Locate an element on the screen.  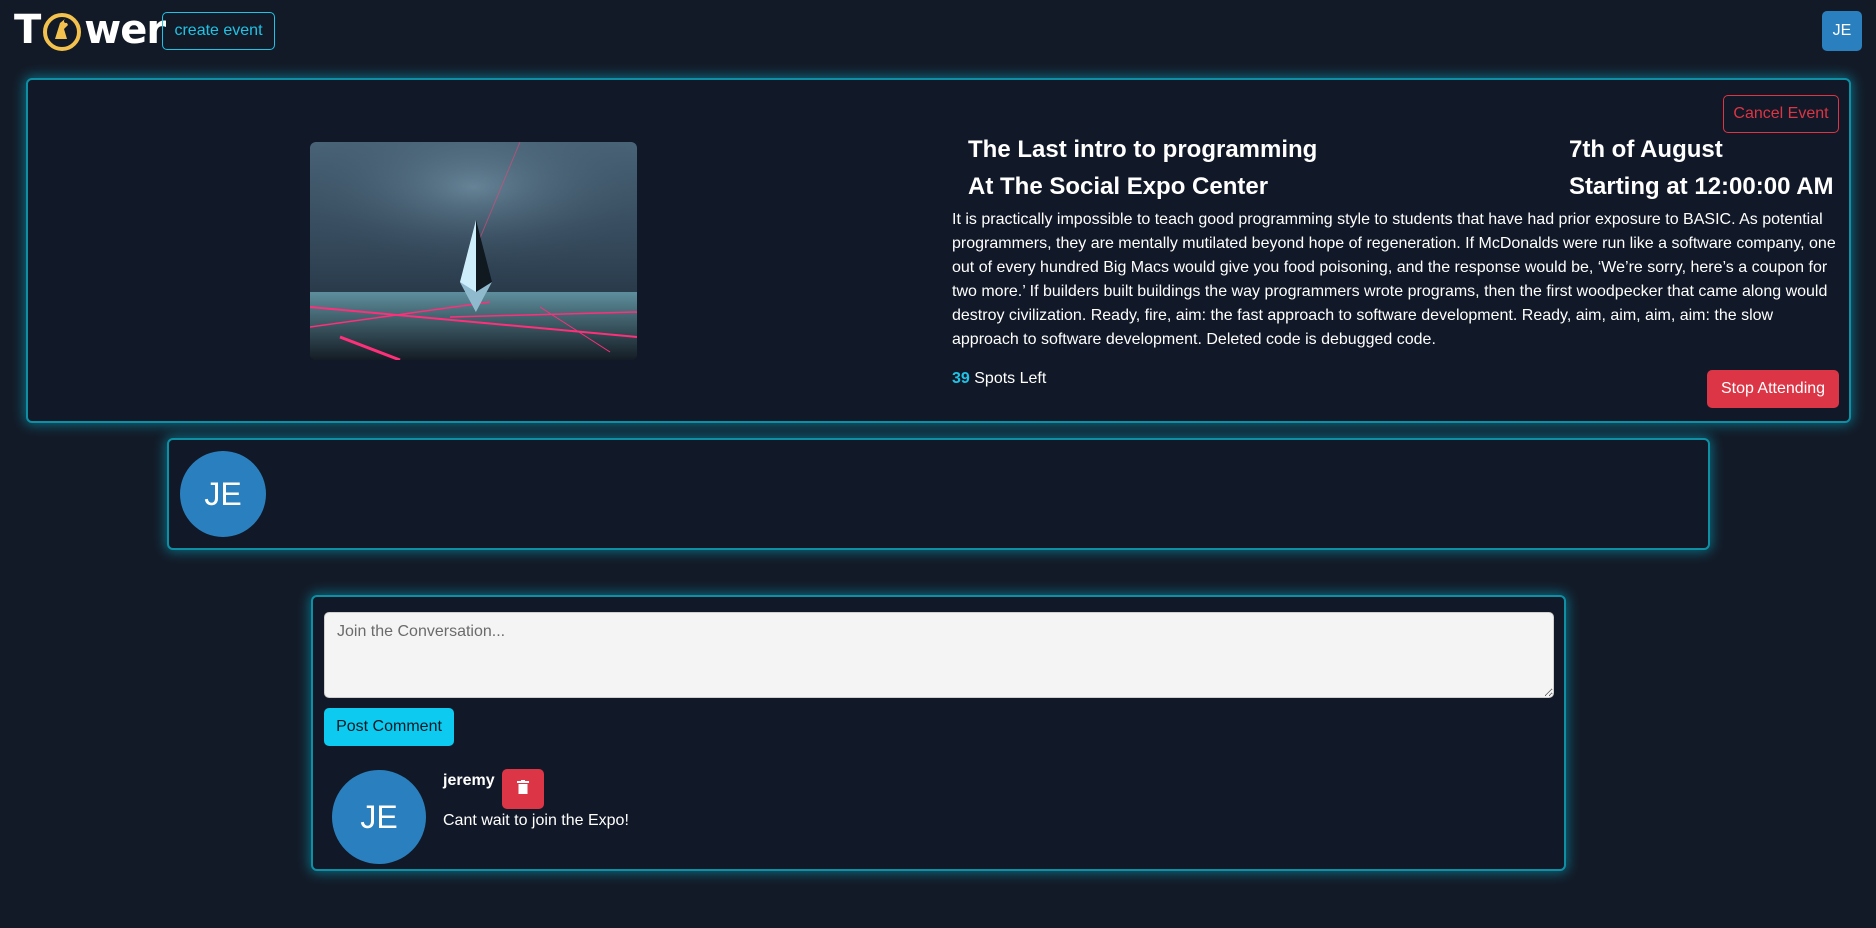
stop-attending-button: Stop Attending is located at coordinates (1773, 389).